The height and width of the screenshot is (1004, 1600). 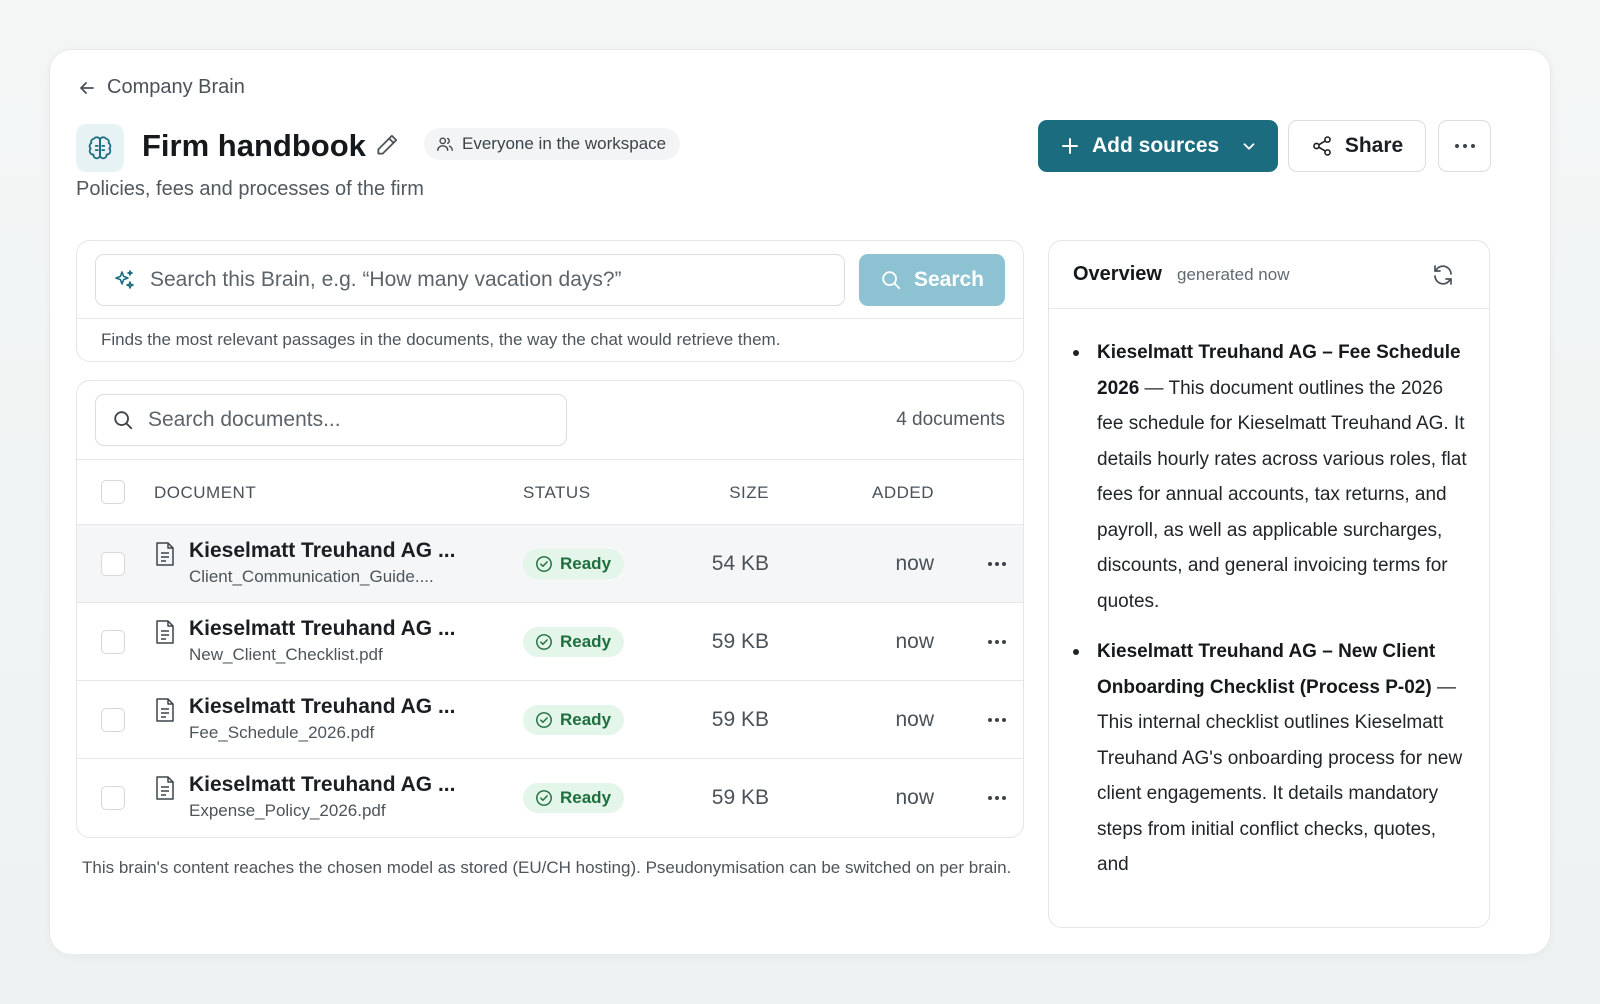 I want to click on document-size: 54 KB, so click(x=740, y=563).